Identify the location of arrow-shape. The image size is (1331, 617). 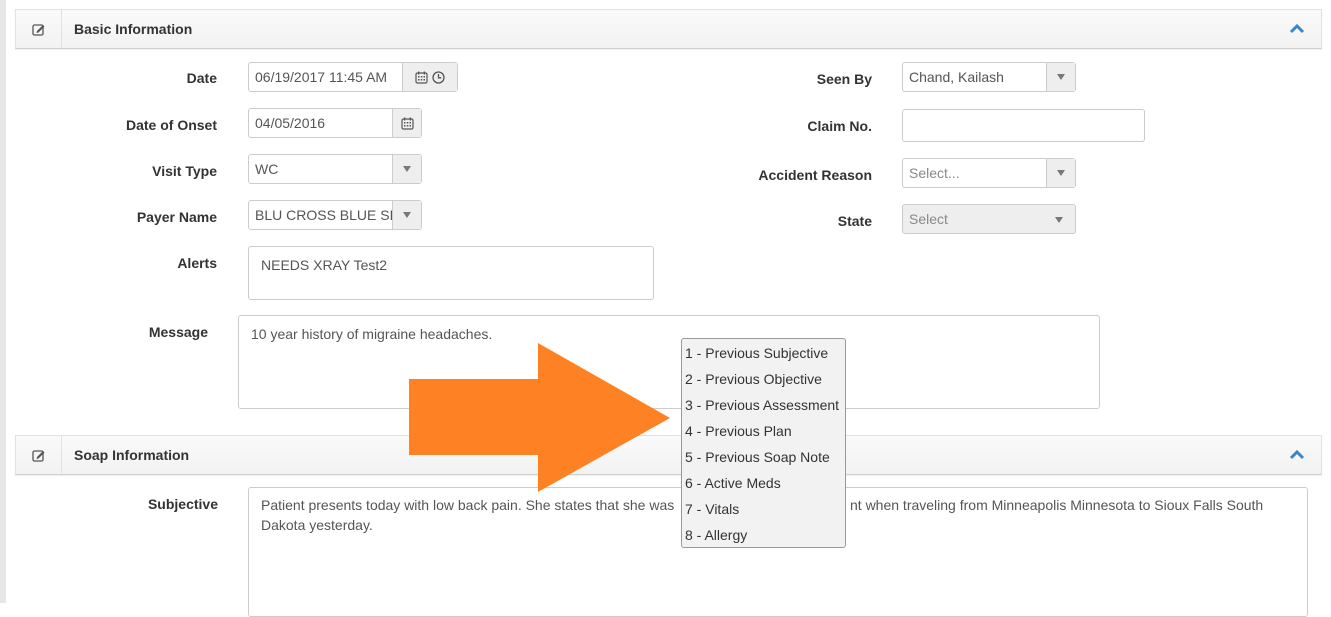
(539, 417).